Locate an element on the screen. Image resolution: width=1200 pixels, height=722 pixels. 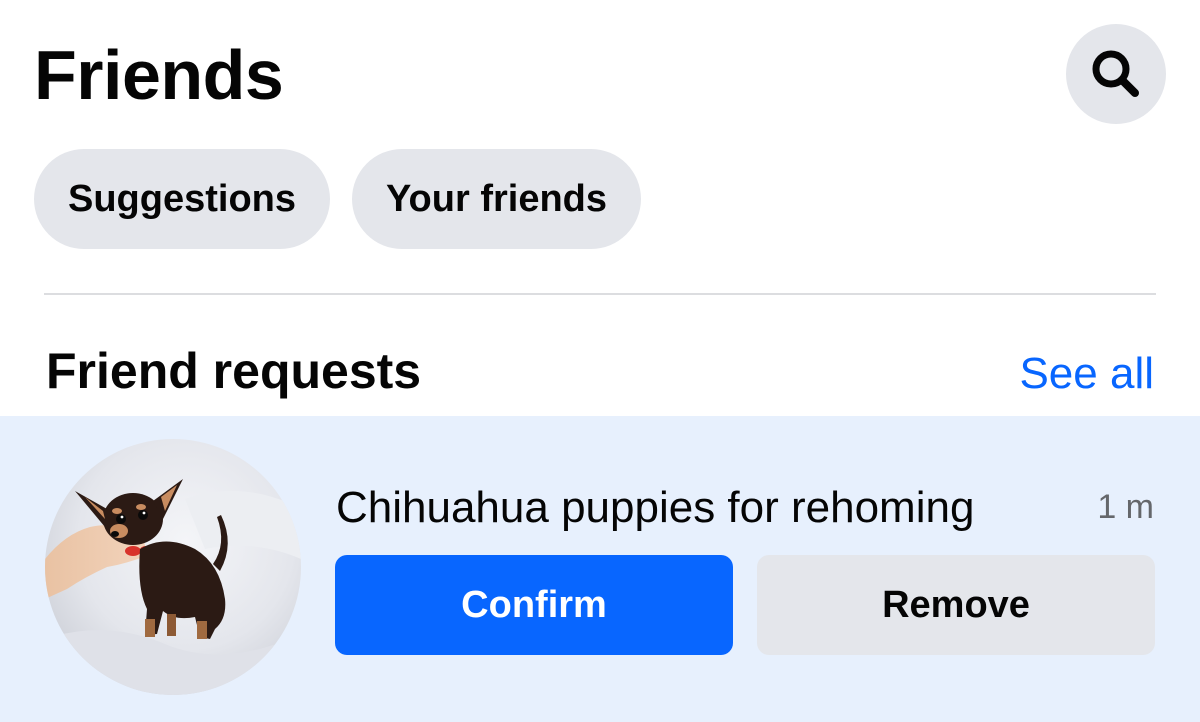
chihuahua-puppy-photo is located at coordinates (173, 567).